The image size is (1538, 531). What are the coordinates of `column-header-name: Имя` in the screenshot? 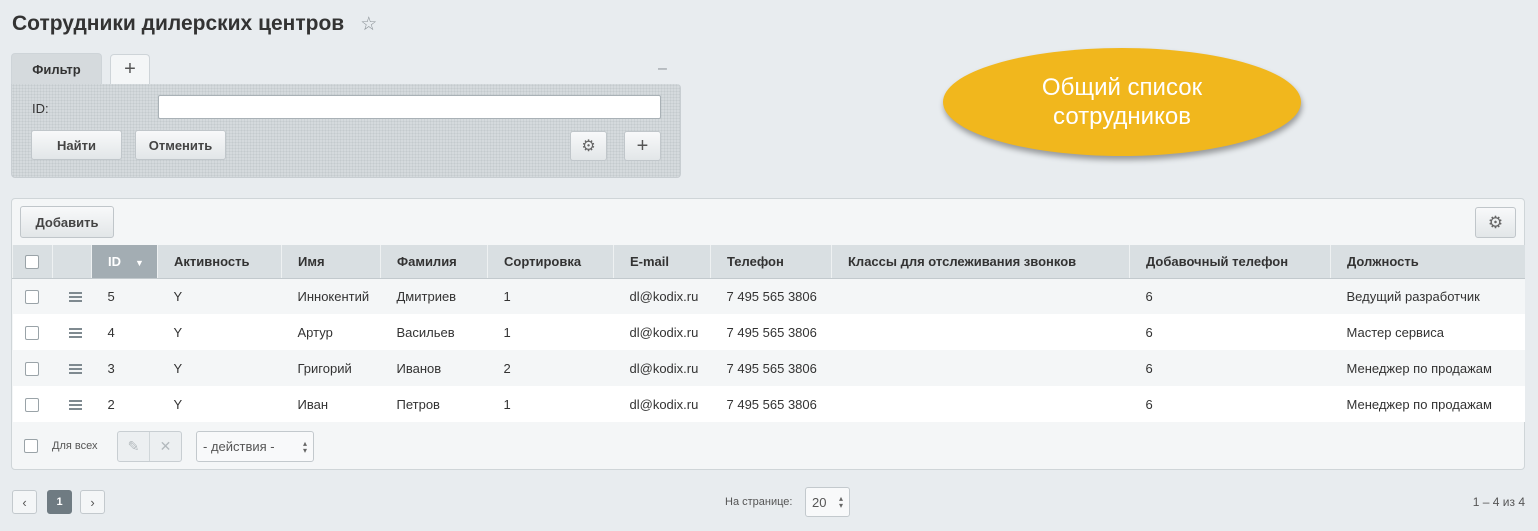 It's located at (331, 262).